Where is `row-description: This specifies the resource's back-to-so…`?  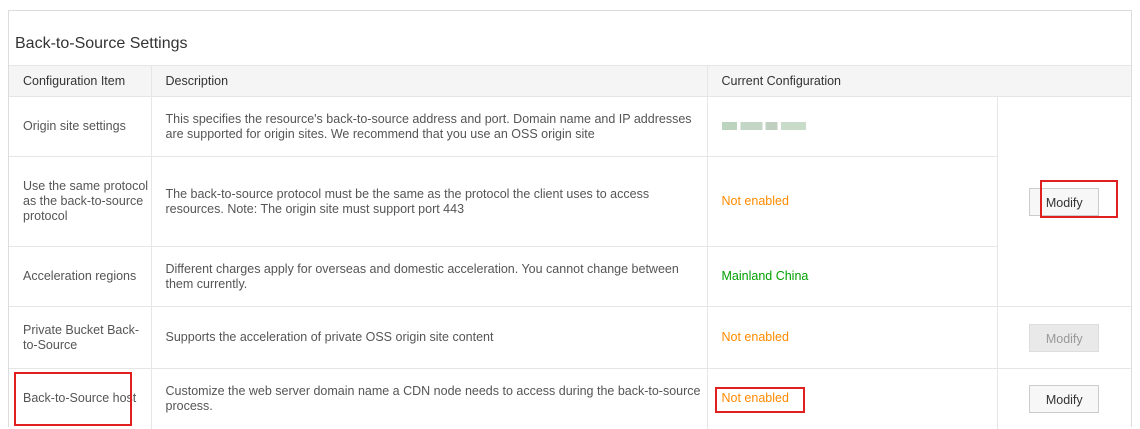
row-description: This specifies the resource's back-to-so… is located at coordinates (429, 126).